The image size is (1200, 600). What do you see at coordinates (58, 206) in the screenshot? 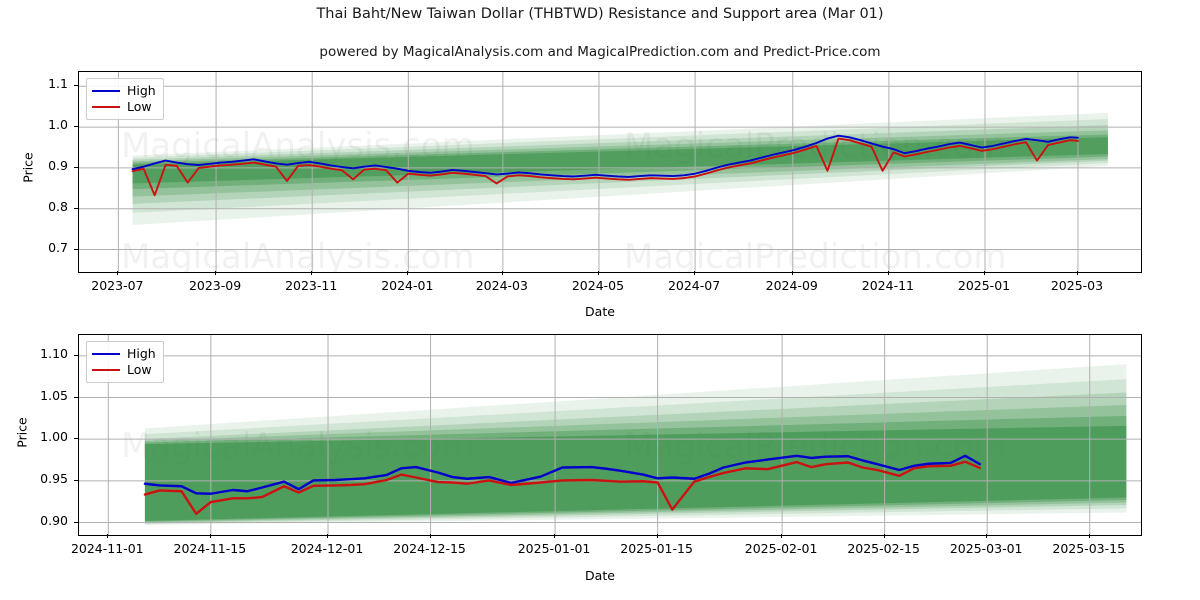
I see `y-tick-label: 0.8` at bounding box center [58, 206].